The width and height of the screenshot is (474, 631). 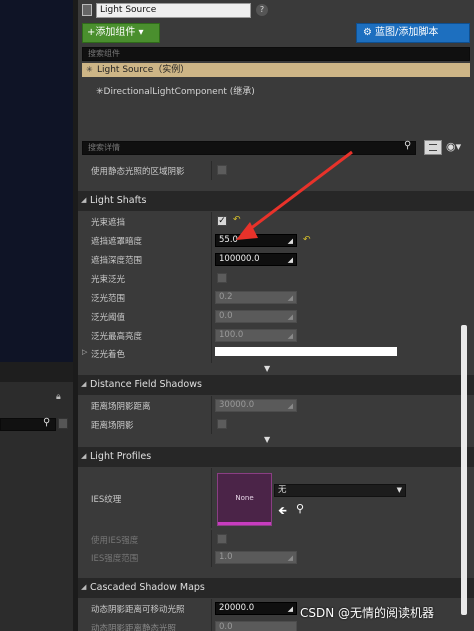 What do you see at coordinates (340, 490) in the screenshot?
I see `ies-texture-combo: 无 ▼` at bounding box center [340, 490].